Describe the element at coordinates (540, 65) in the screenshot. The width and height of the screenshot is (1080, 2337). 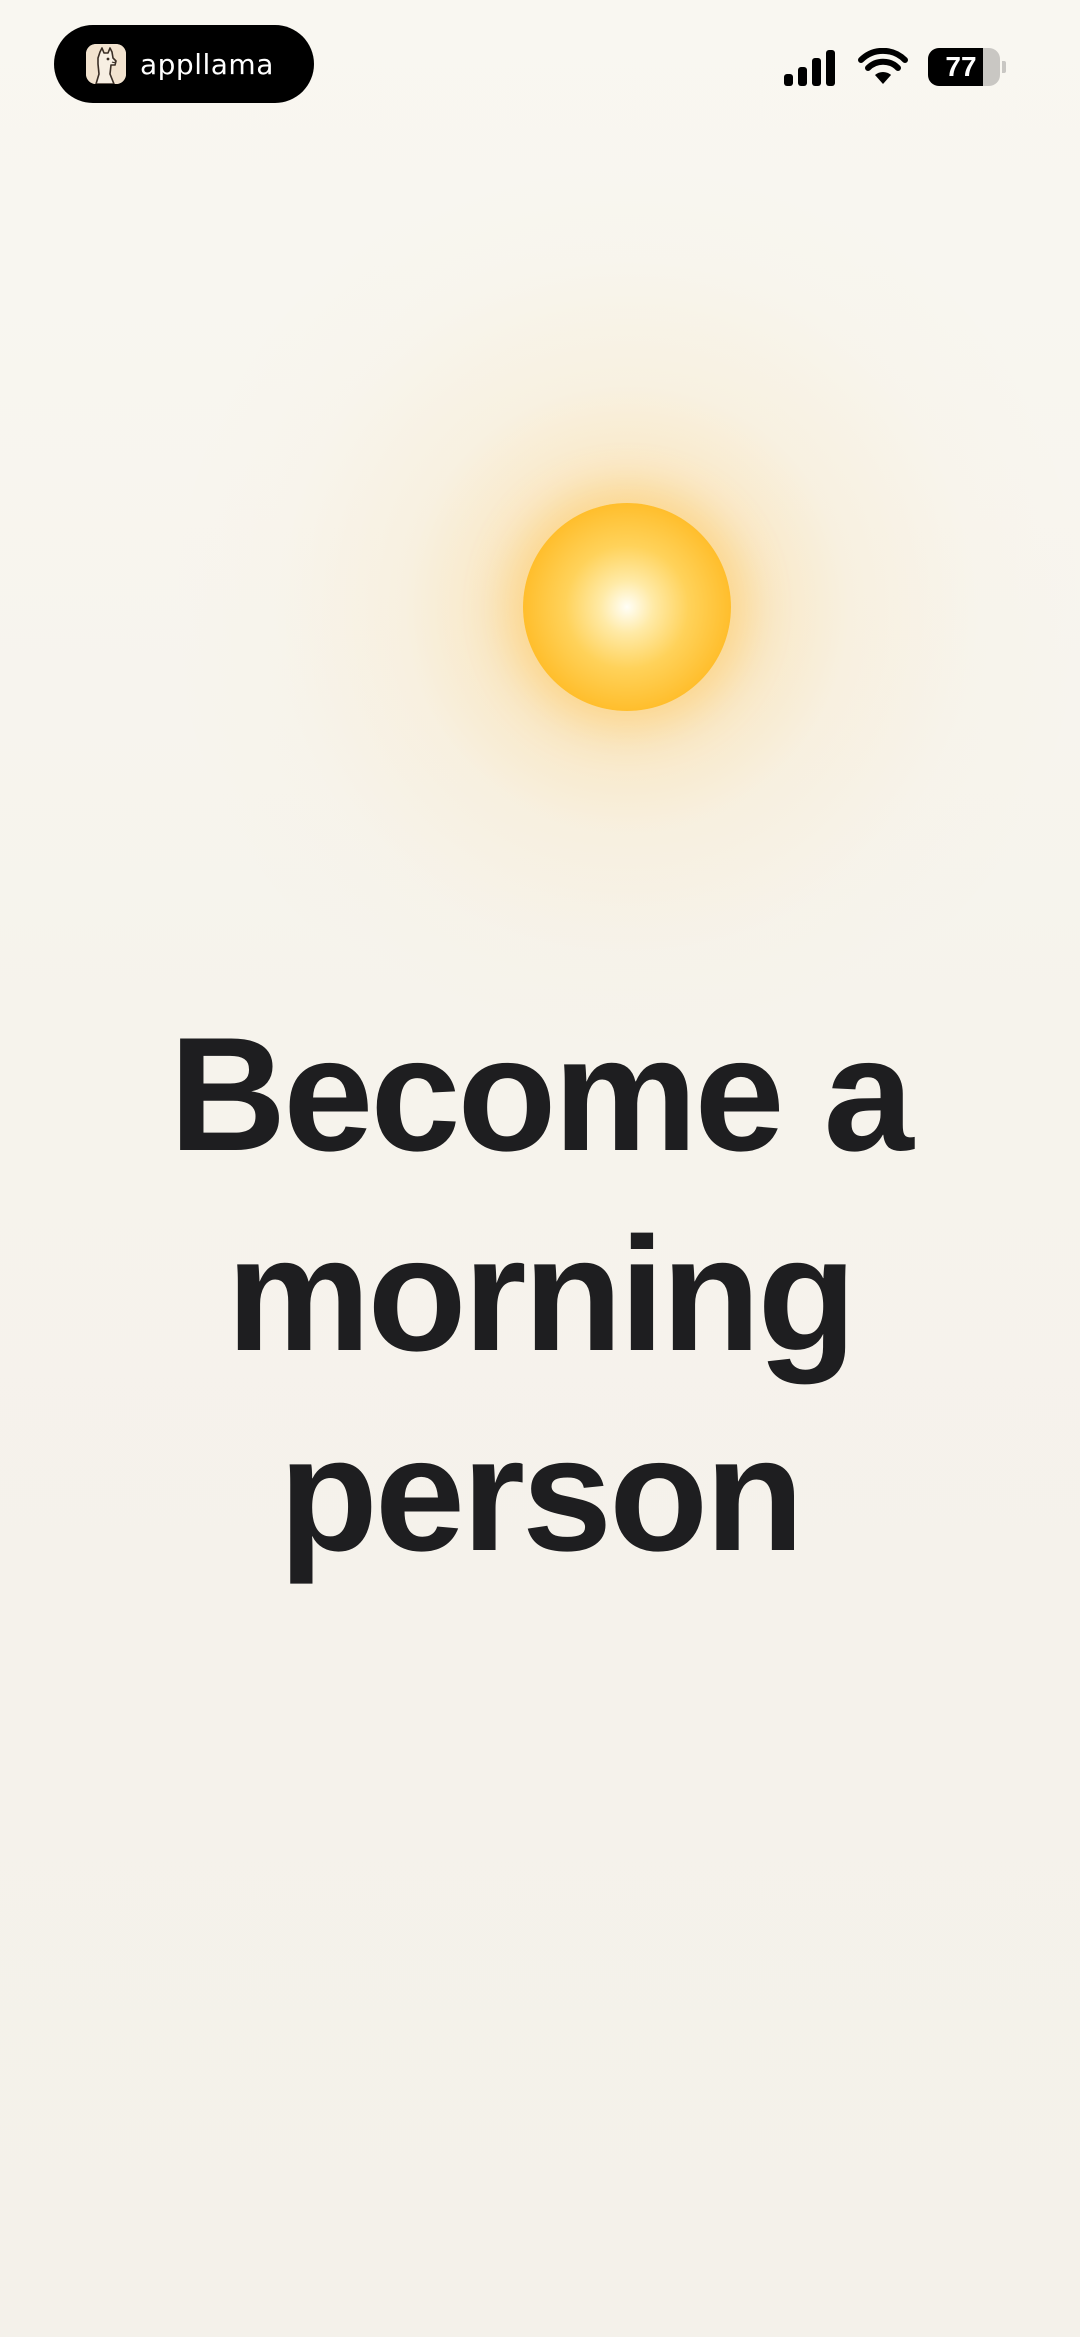
I see `status-bar: appllama 77` at that location.